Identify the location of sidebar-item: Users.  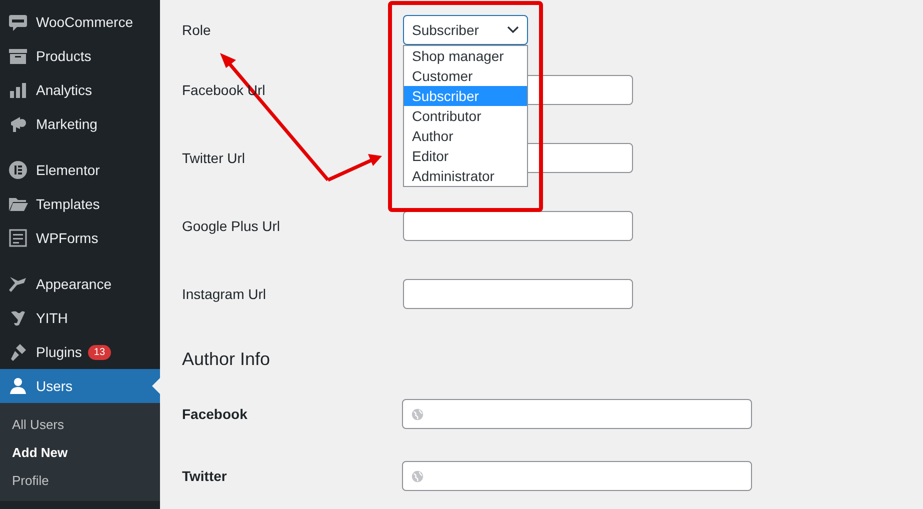
(80, 386).